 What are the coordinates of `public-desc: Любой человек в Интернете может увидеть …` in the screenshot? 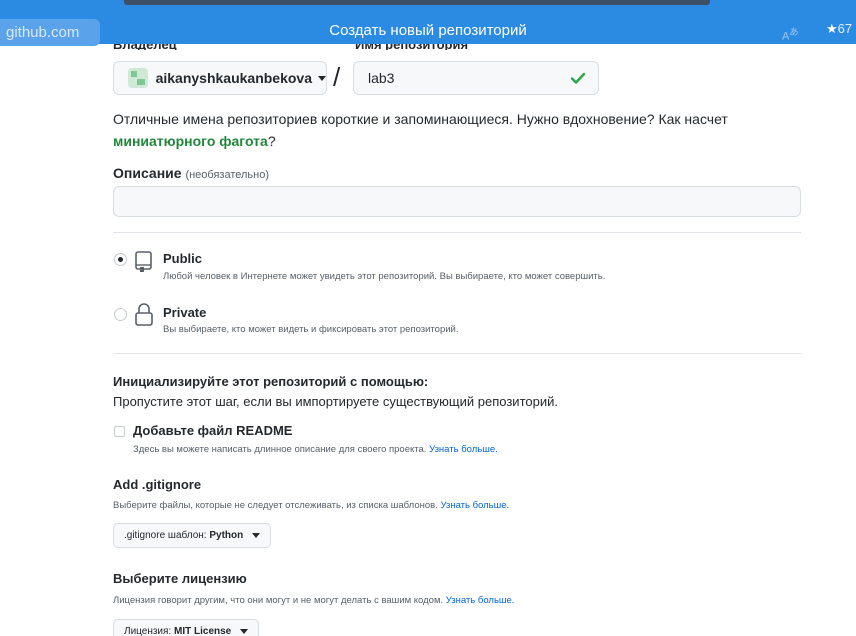 It's located at (384, 276).